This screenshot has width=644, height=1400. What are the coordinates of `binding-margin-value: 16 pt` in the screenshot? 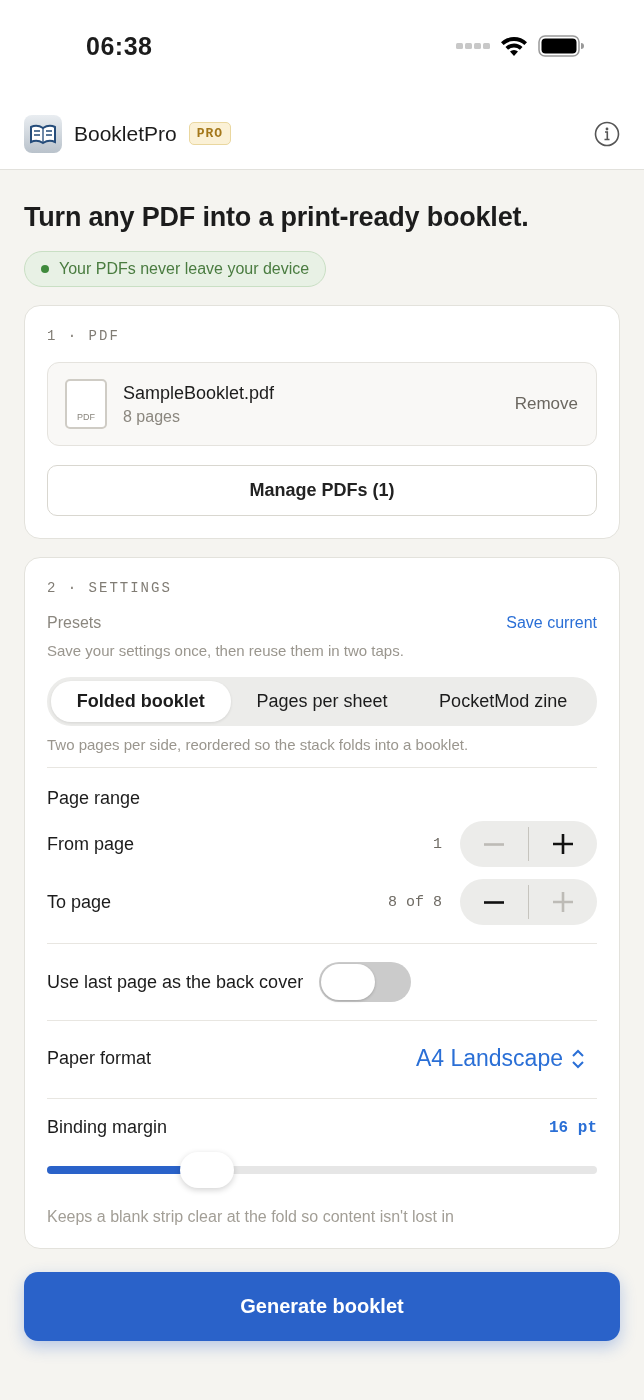 It's located at (573, 1127).